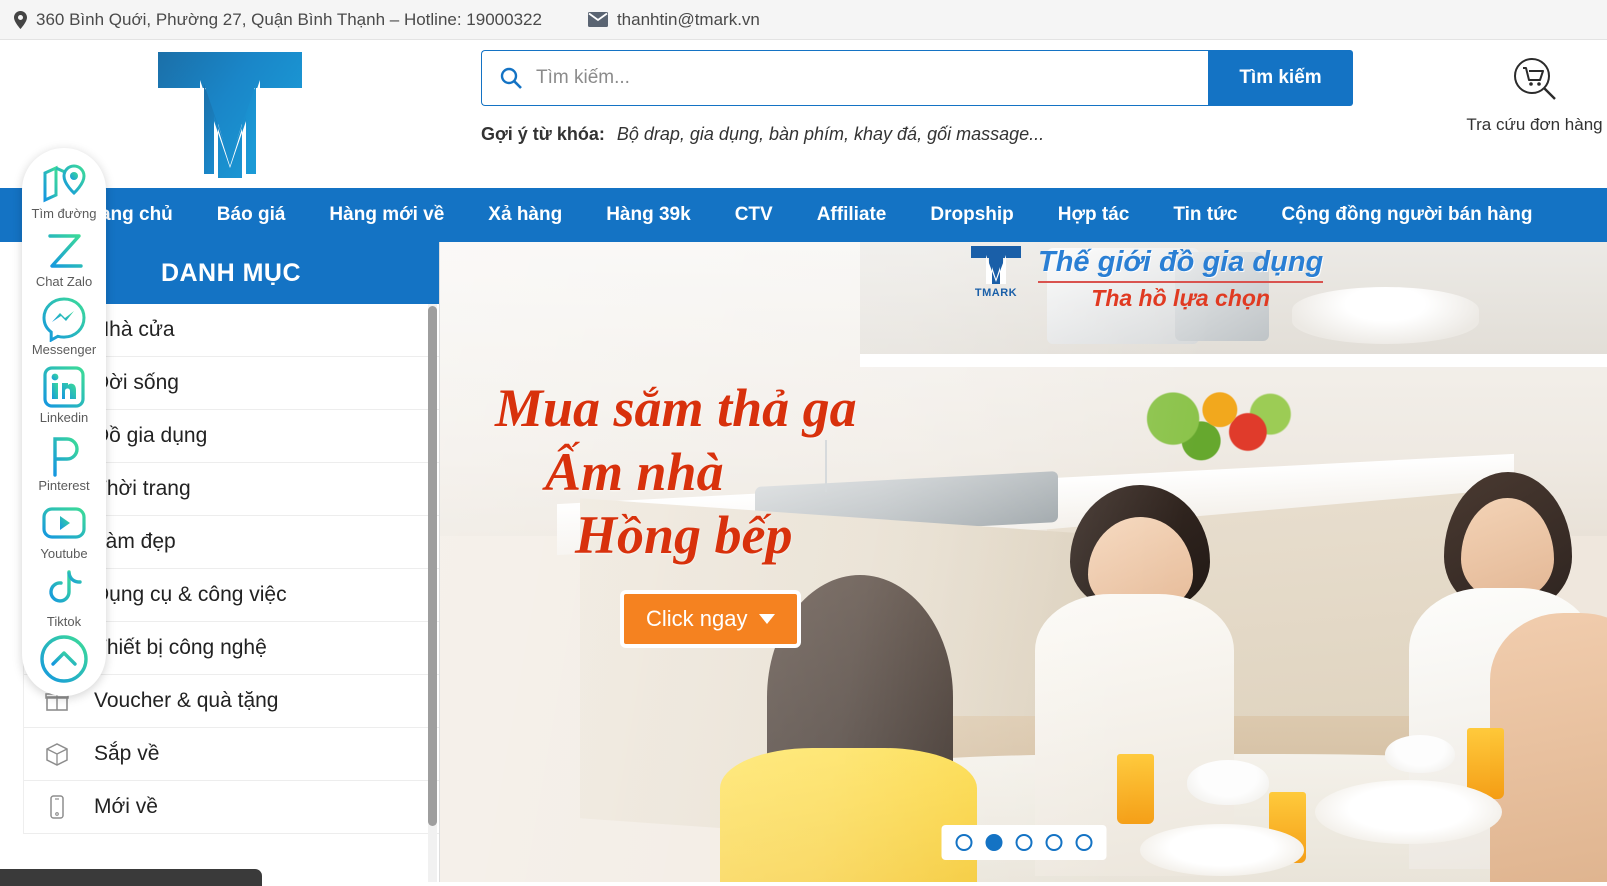 The width and height of the screenshot is (1607, 886). What do you see at coordinates (511, 78) in the screenshot?
I see `search-icon` at bounding box center [511, 78].